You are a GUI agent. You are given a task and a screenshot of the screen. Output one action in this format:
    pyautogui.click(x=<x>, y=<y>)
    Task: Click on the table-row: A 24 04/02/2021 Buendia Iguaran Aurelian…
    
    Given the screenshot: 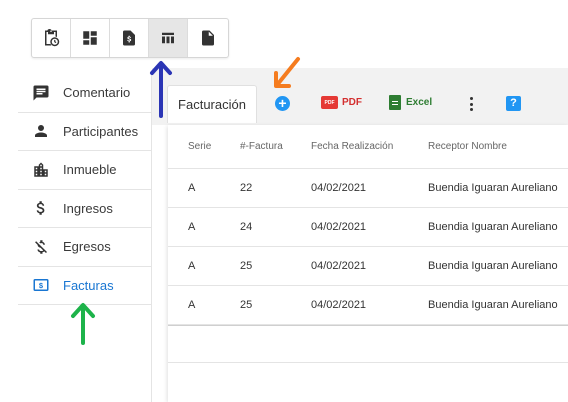 What is the action you would take?
    pyautogui.click(x=368, y=227)
    